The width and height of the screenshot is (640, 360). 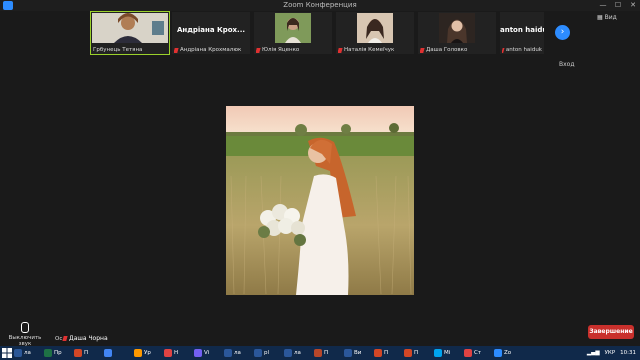 I want to click on participant-tile: Юлія Яценко, so click(x=293, y=33).